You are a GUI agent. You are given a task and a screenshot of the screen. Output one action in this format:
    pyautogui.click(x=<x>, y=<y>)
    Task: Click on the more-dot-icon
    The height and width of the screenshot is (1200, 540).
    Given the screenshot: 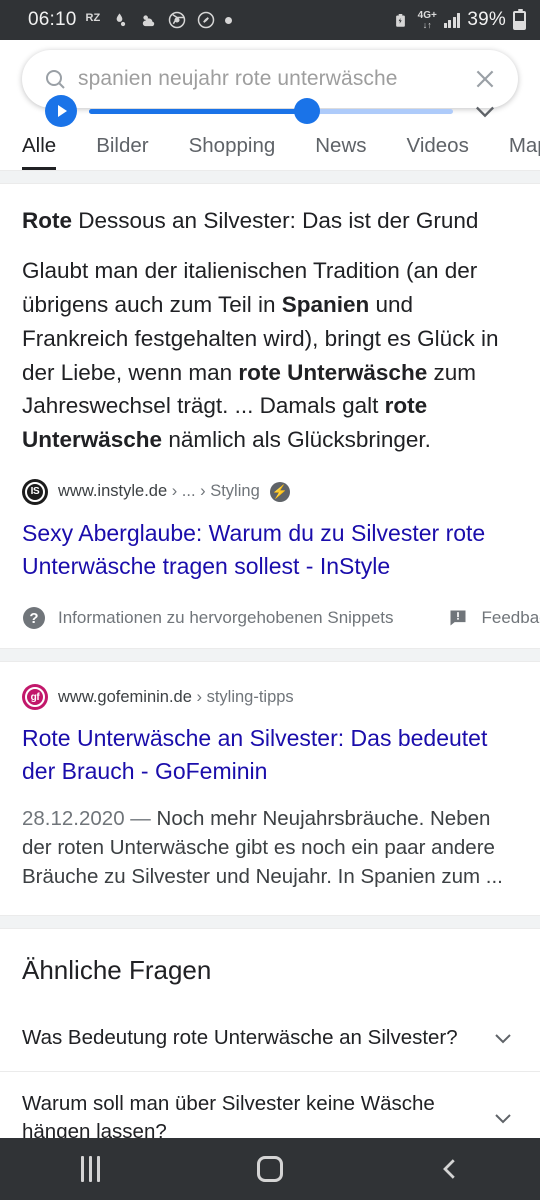 What is the action you would take?
    pyautogui.click(x=229, y=20)
    